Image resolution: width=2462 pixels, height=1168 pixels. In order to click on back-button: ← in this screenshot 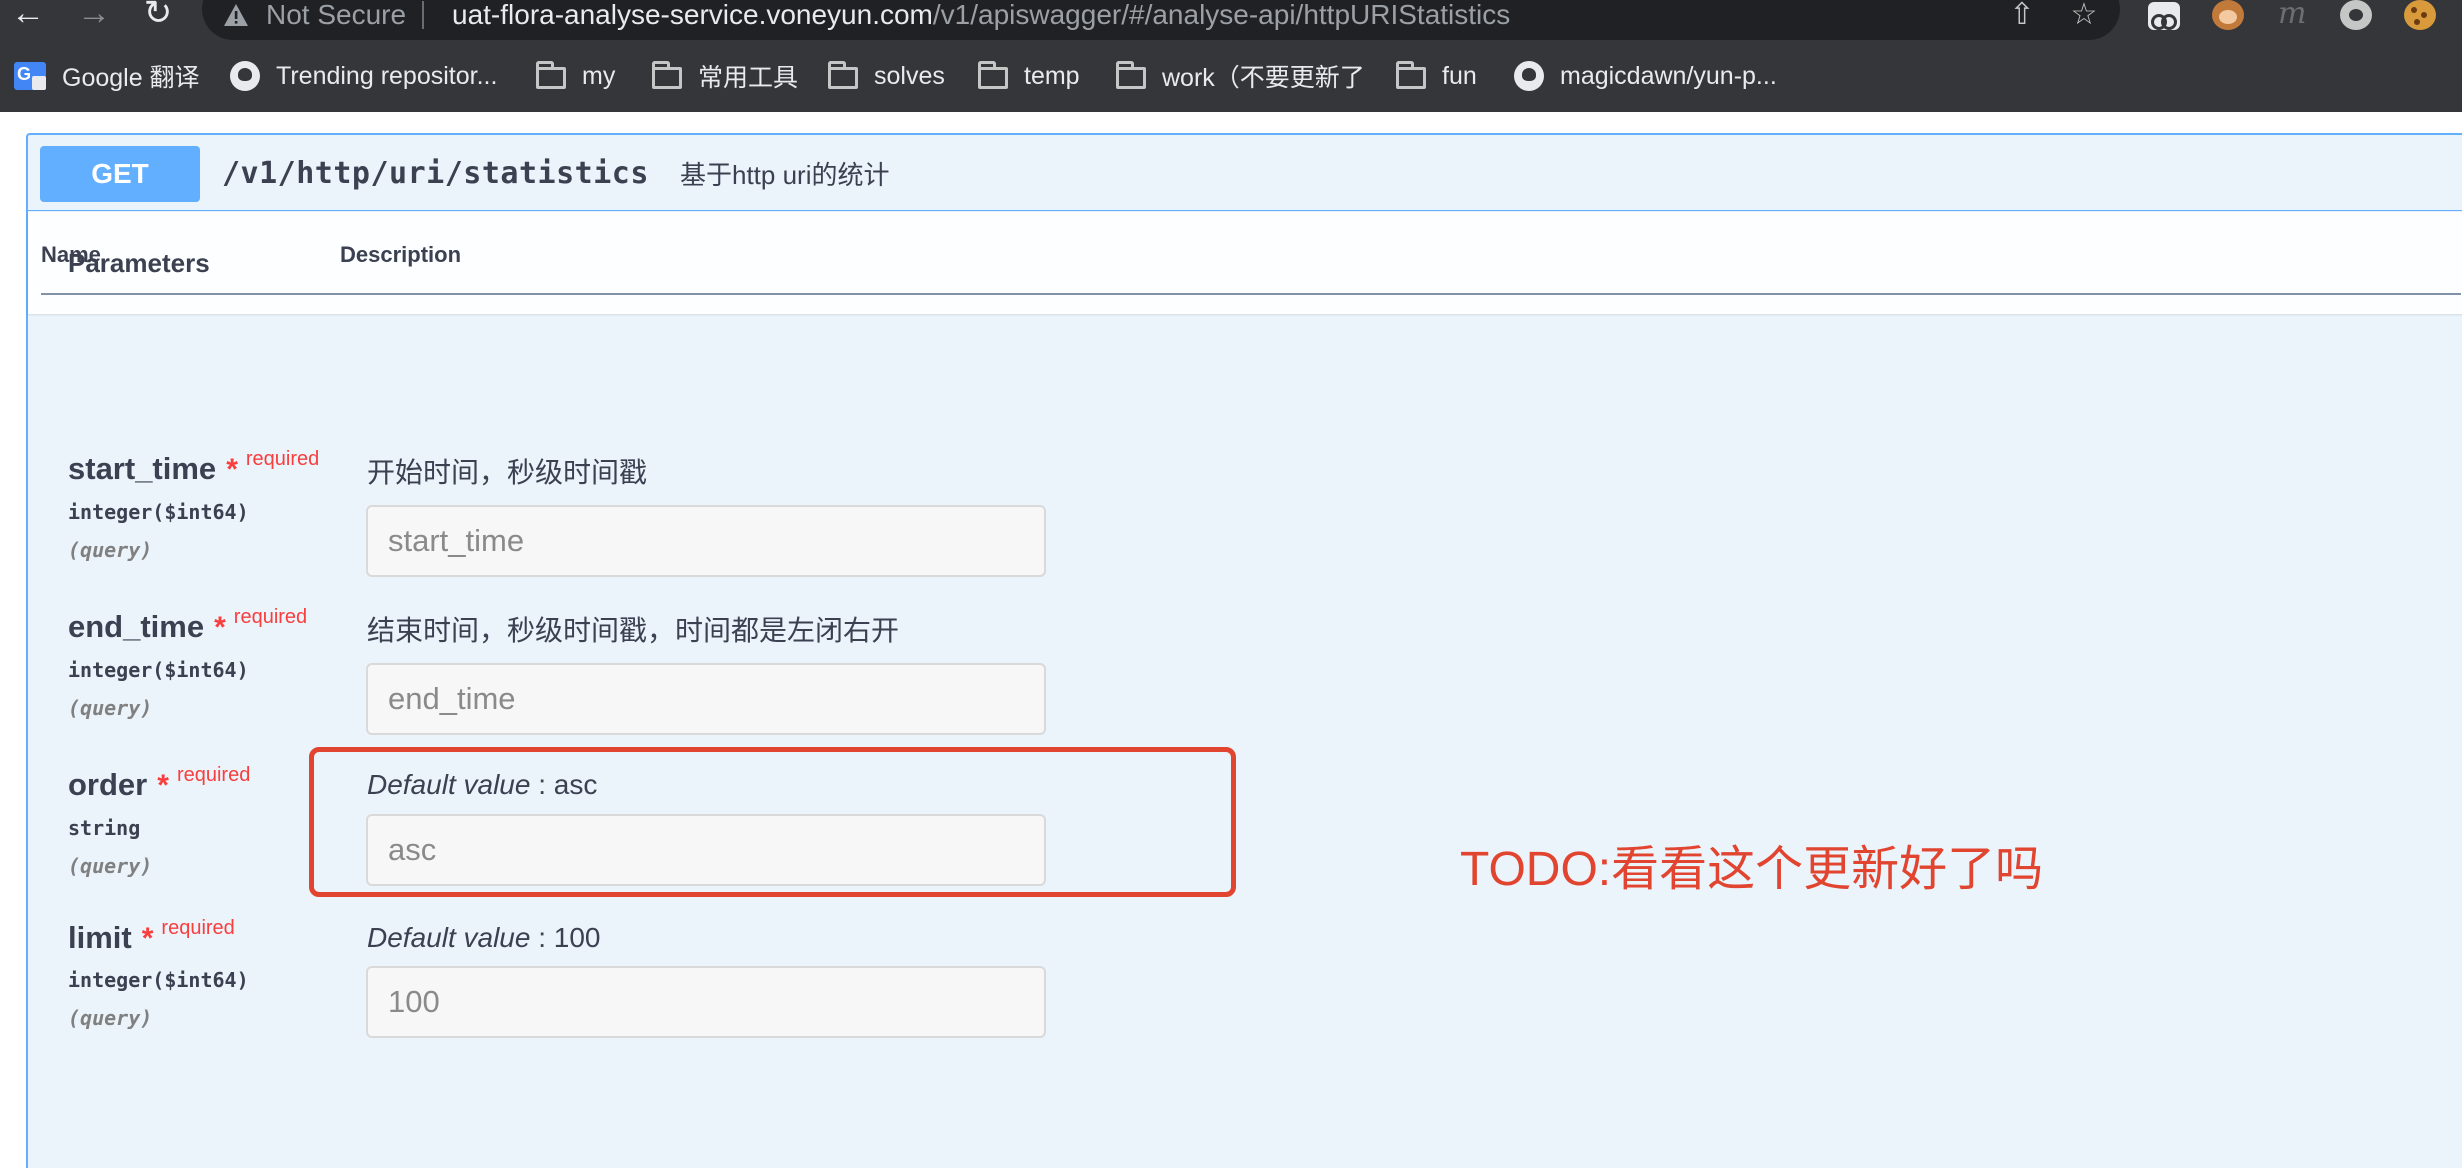, I will do `click(28, 16)`.